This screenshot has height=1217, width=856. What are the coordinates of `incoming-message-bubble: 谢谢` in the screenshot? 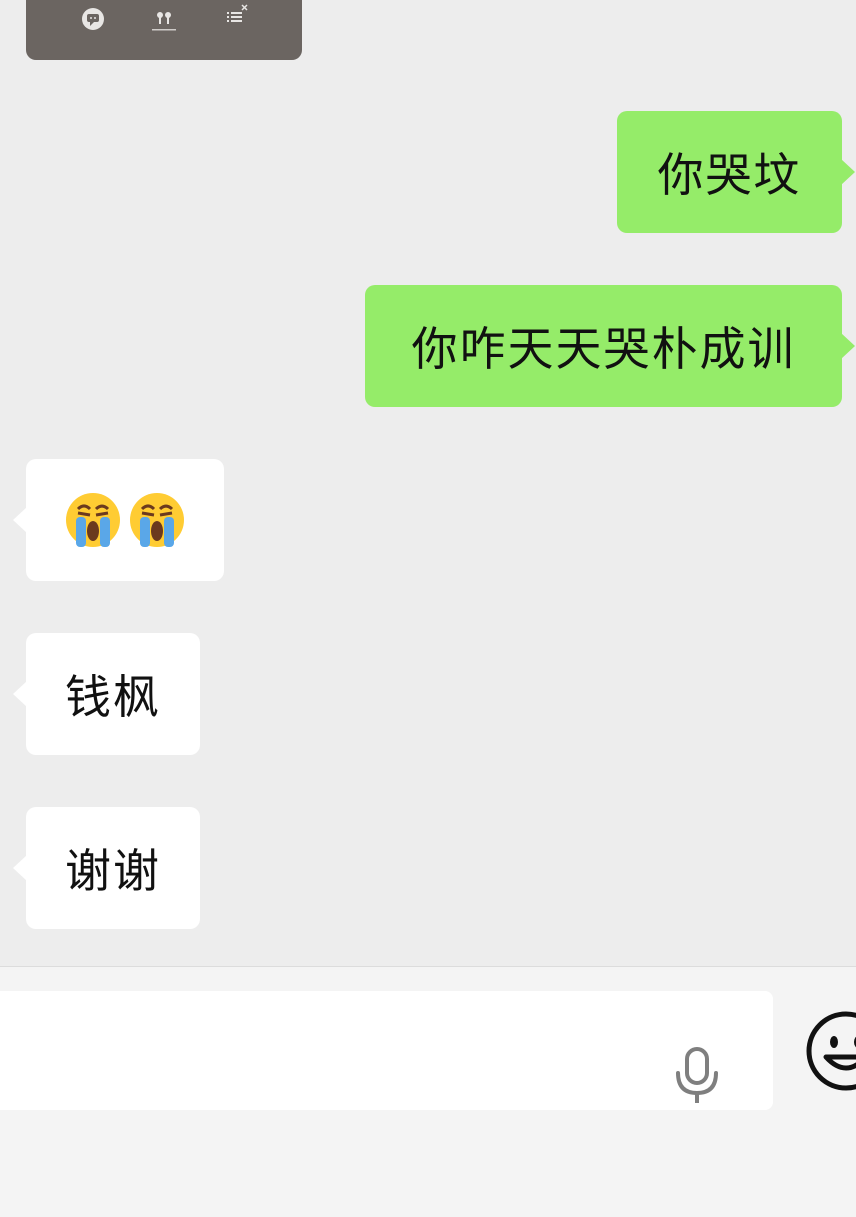 It's located at (106, 868).